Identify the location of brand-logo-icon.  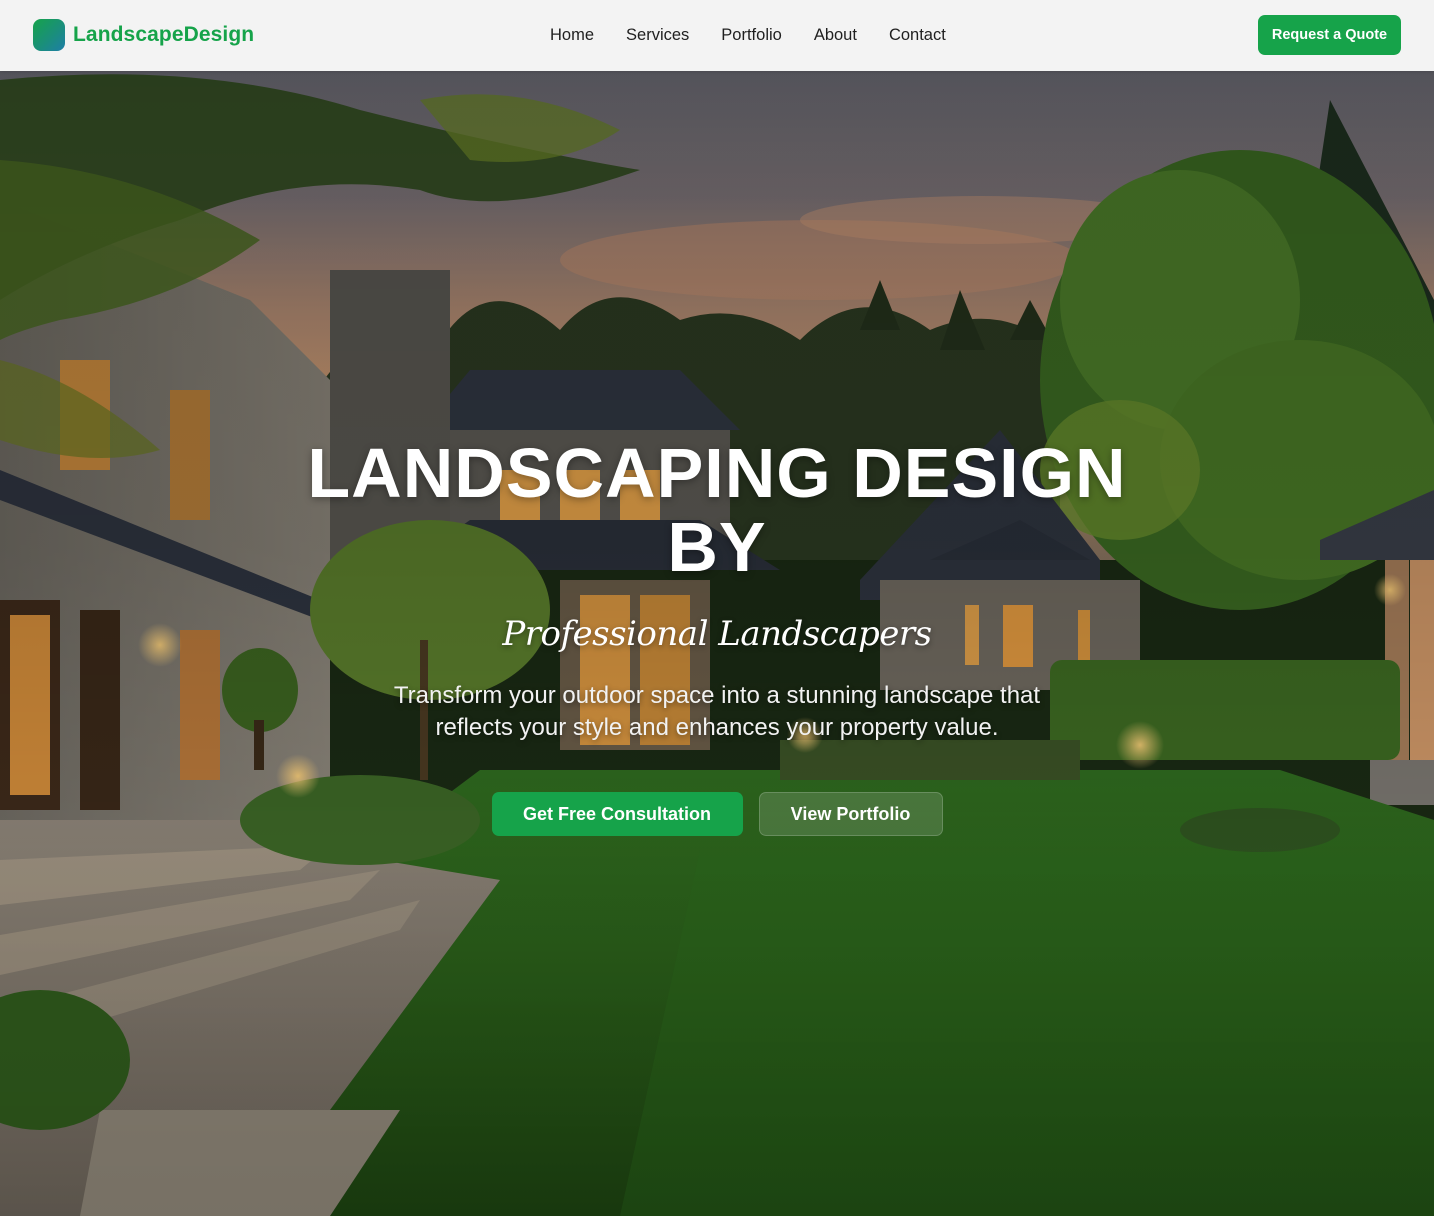
(49, 35).